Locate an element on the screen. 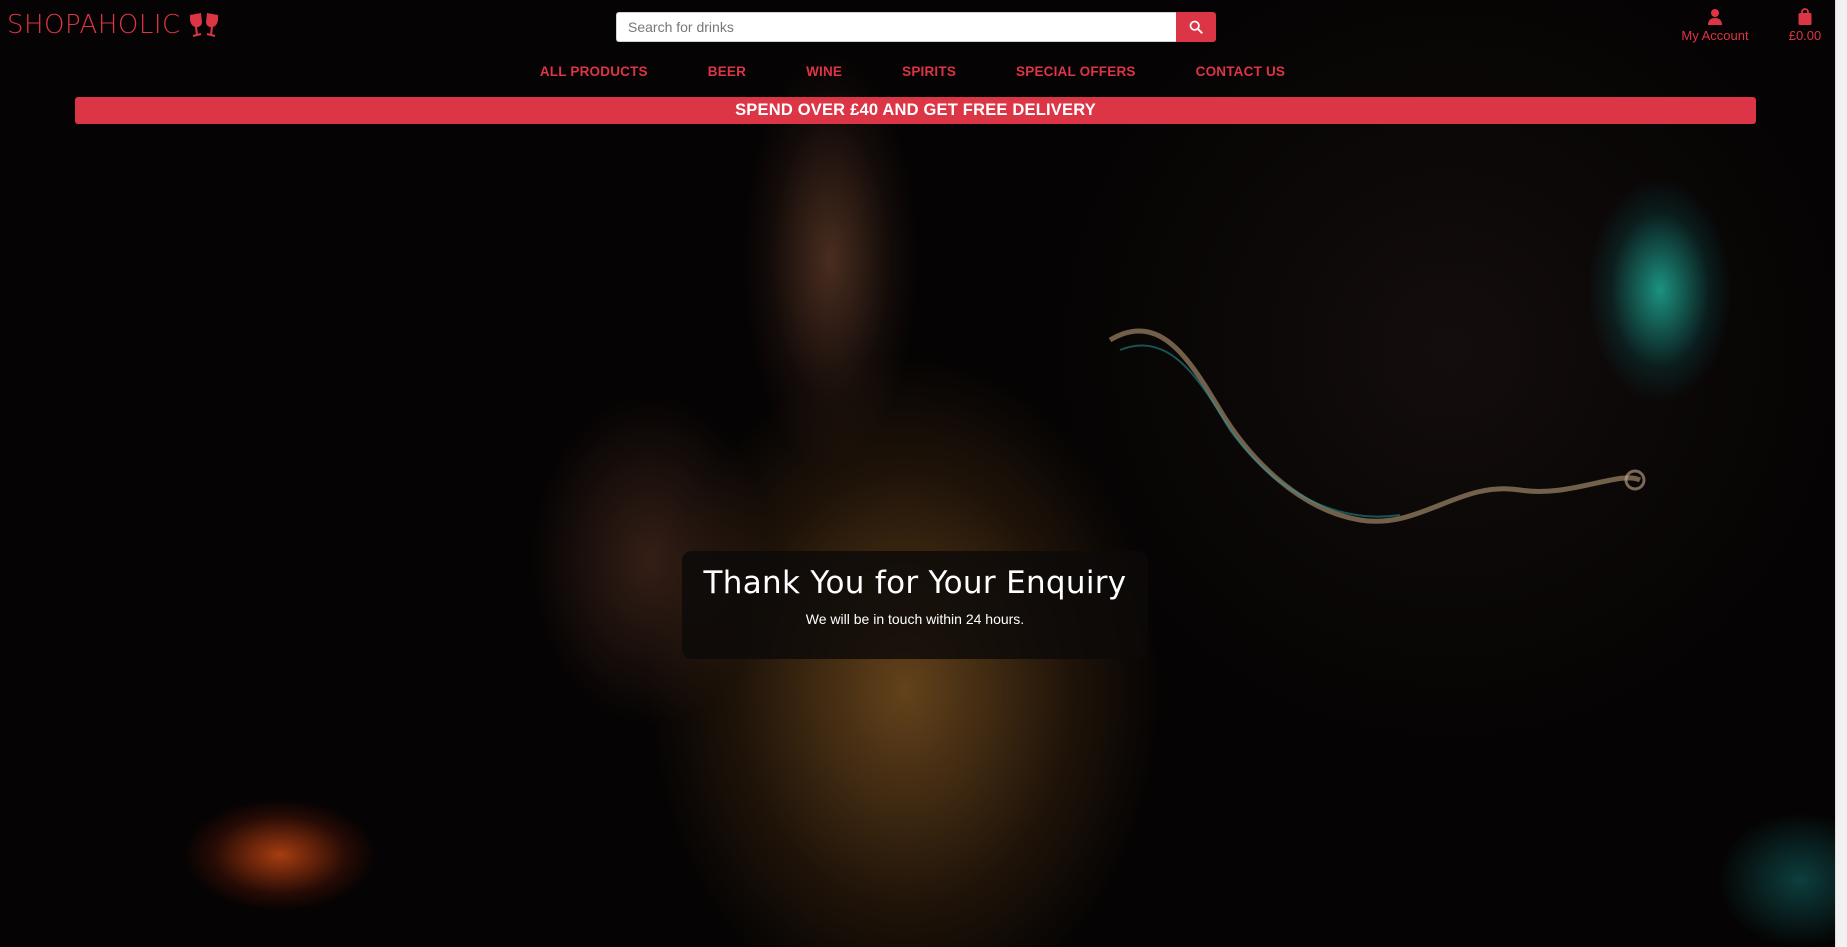  shopping-cart-link: £0.00 is located at coordinates (1805, 25).